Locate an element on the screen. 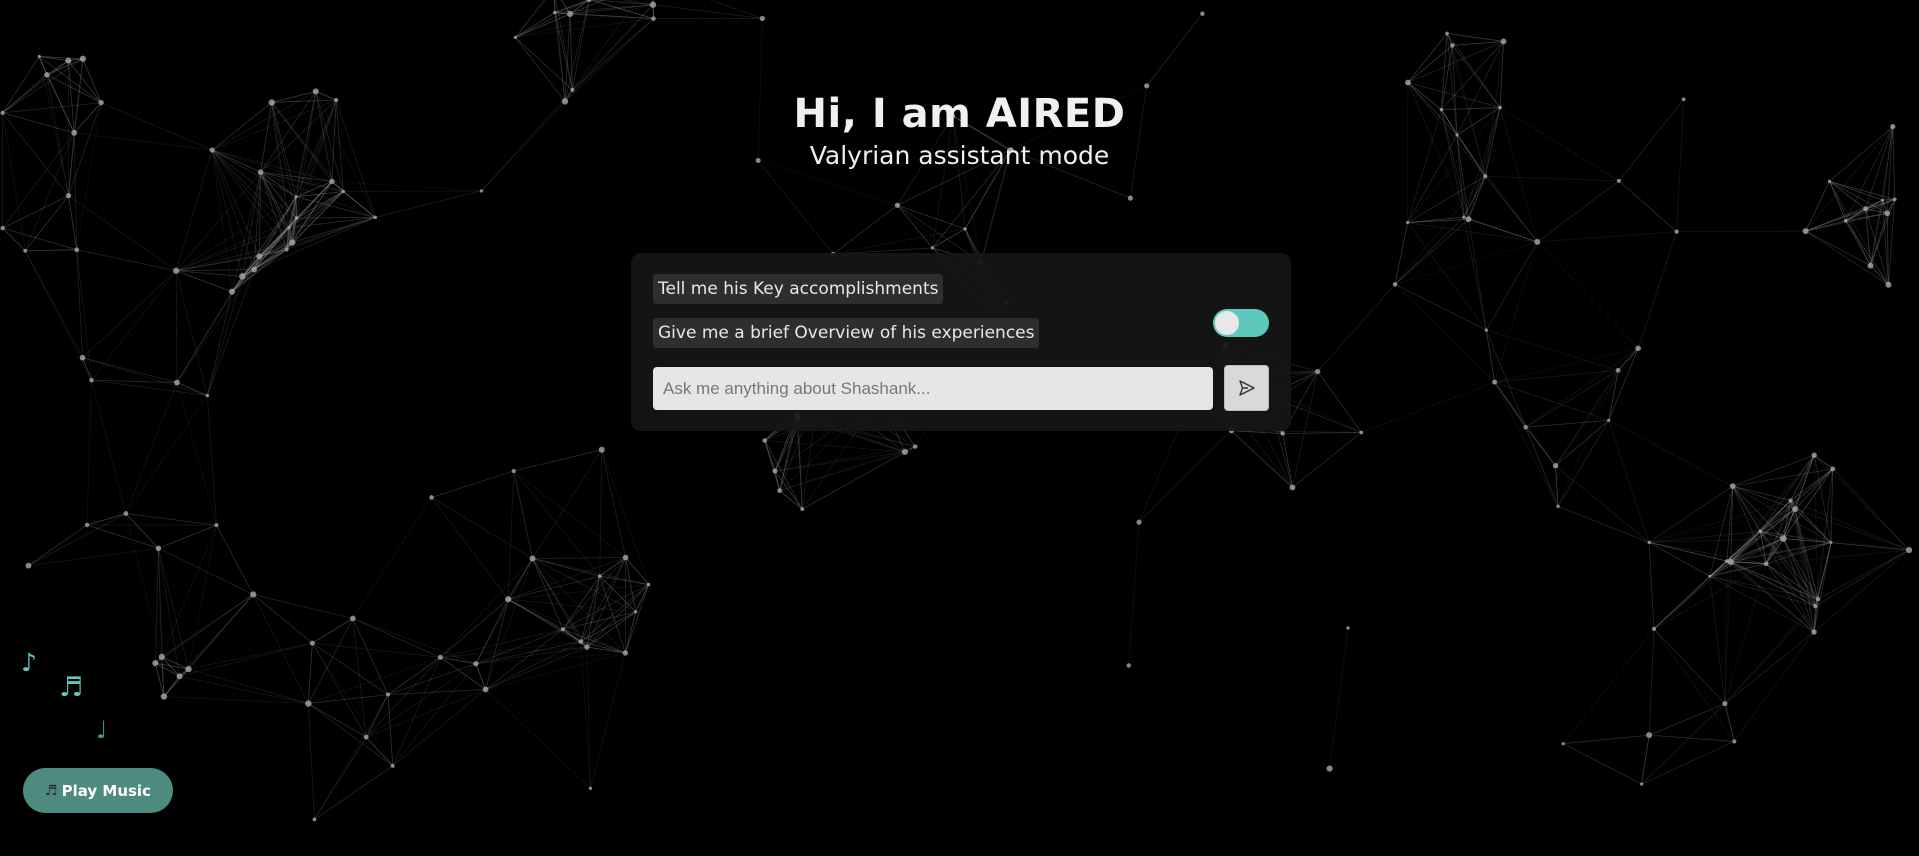  send-button is located at coordinates (1246, 388).